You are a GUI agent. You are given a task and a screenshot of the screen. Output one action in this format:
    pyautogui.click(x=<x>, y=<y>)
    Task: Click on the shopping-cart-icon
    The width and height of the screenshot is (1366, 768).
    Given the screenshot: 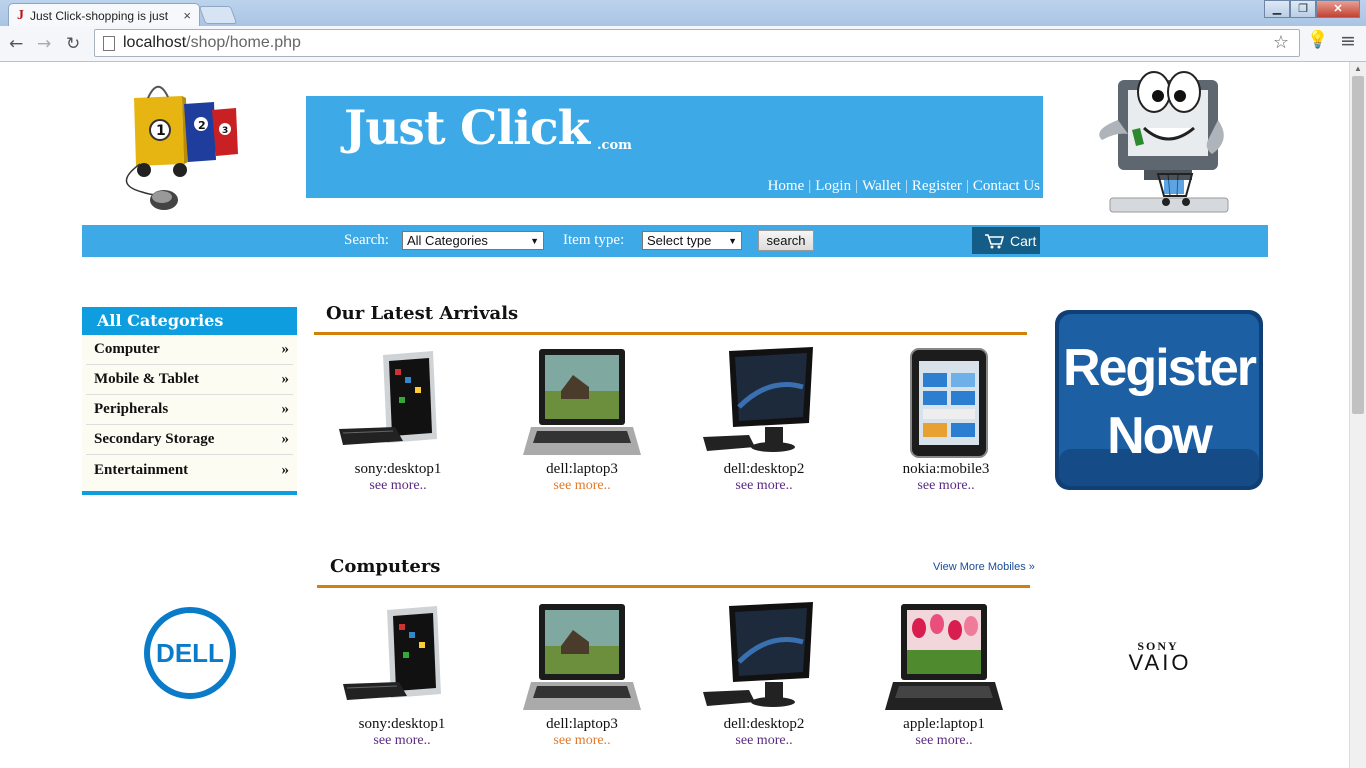 What is the action you would take?
    pyautogui.click(x=994, y=240)
    